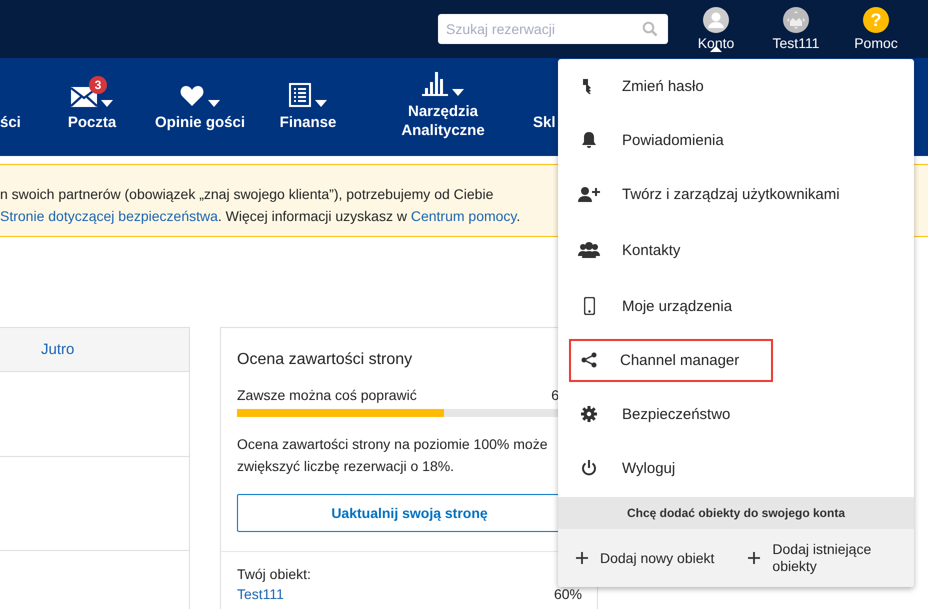 Image resolution: width=928 pixels, height=609 pixels. Describe the element at coordinates (443, 121) in the screenshot. I see `nav-label: Narzędzia Analityczne` at that location.